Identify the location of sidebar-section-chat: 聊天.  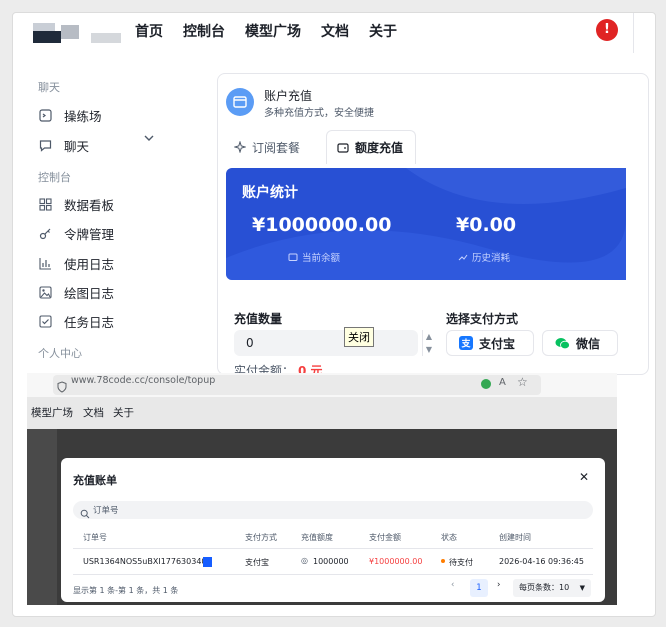
(49, 87).